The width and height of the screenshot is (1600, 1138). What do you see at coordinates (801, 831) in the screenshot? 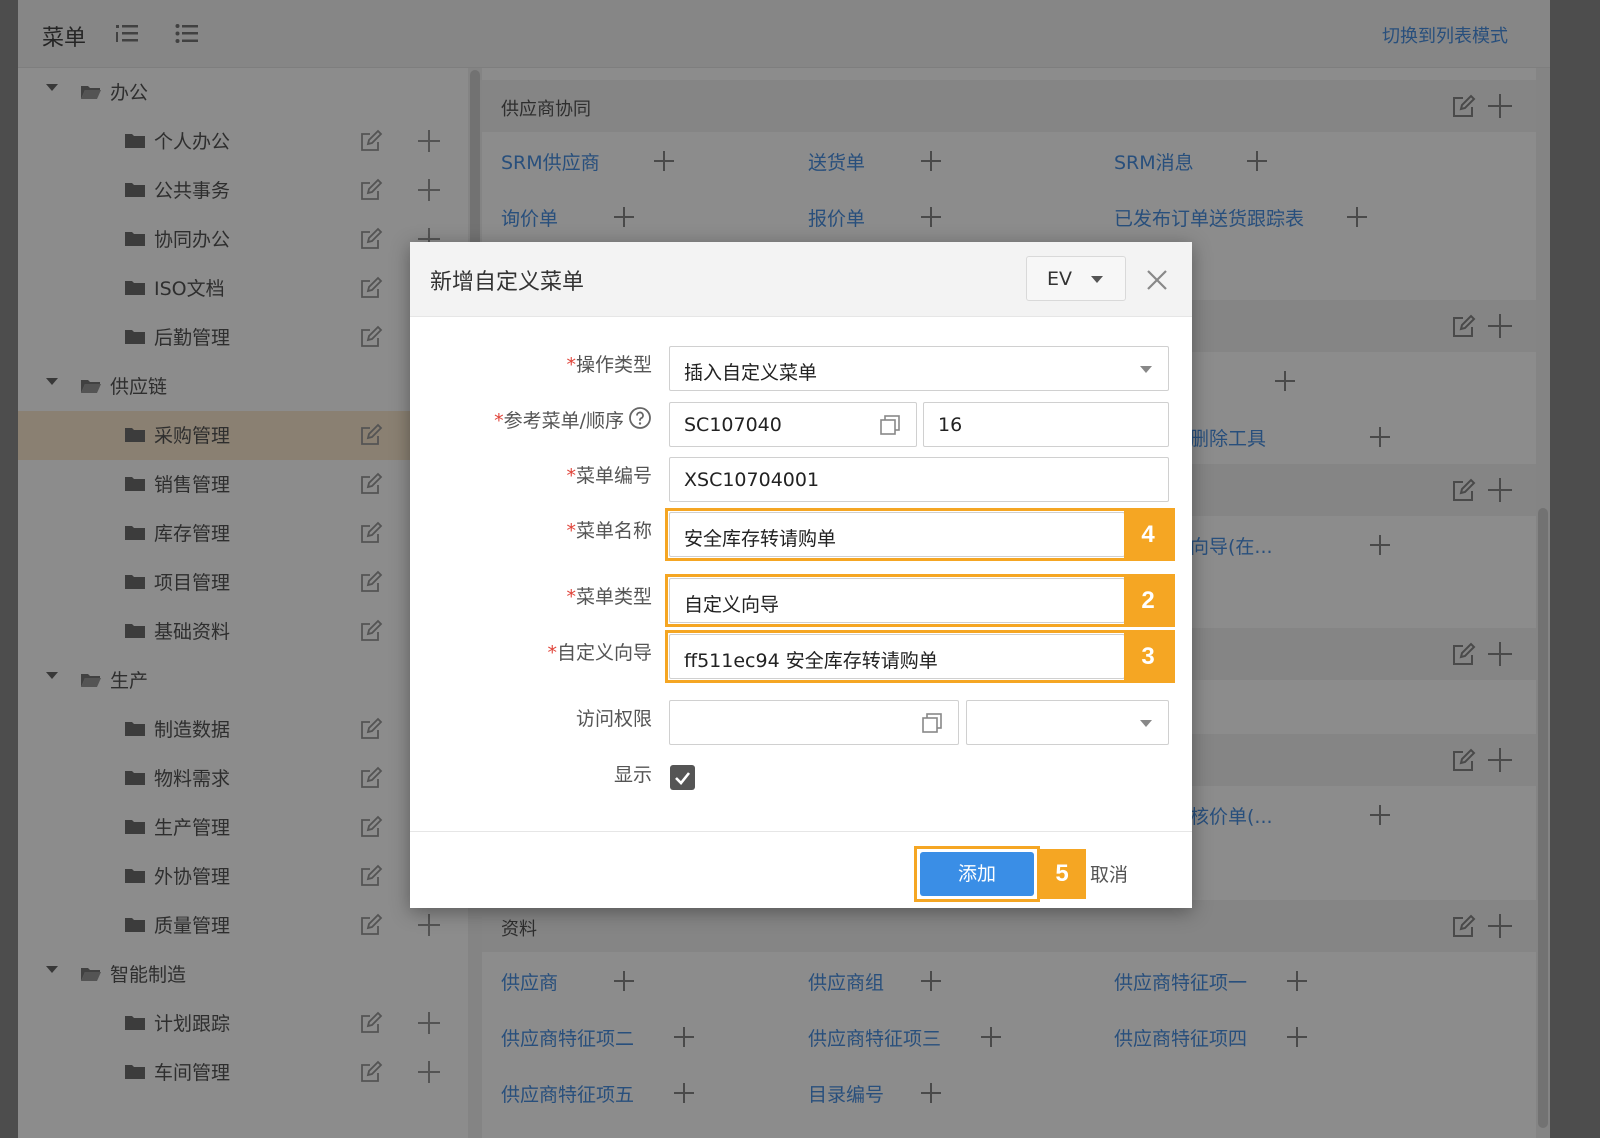
I see `dialog-footer-divider` at bounding box center [801, 831].